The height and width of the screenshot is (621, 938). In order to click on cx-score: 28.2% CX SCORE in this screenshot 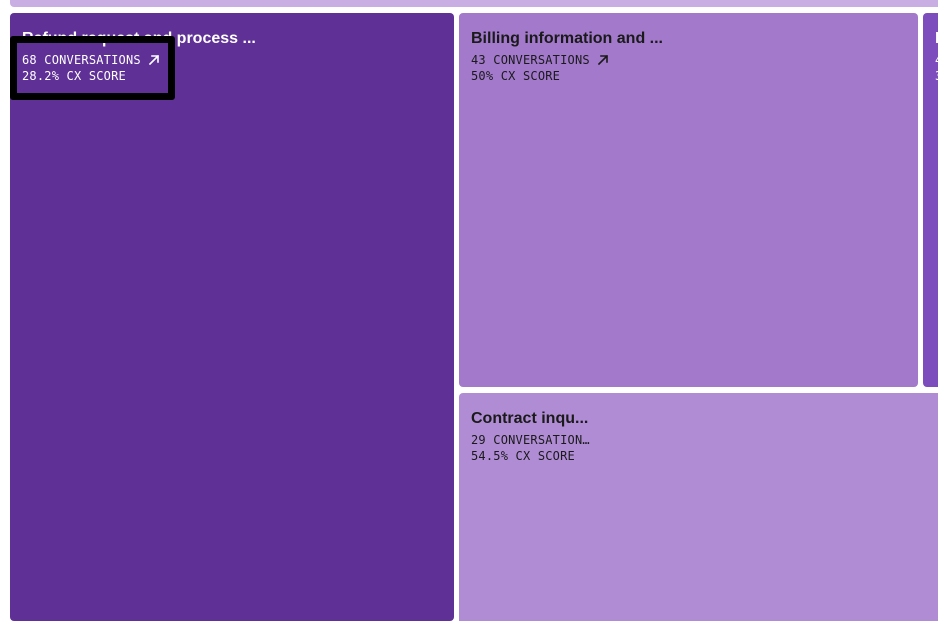, I will do `click(74, 76)`.